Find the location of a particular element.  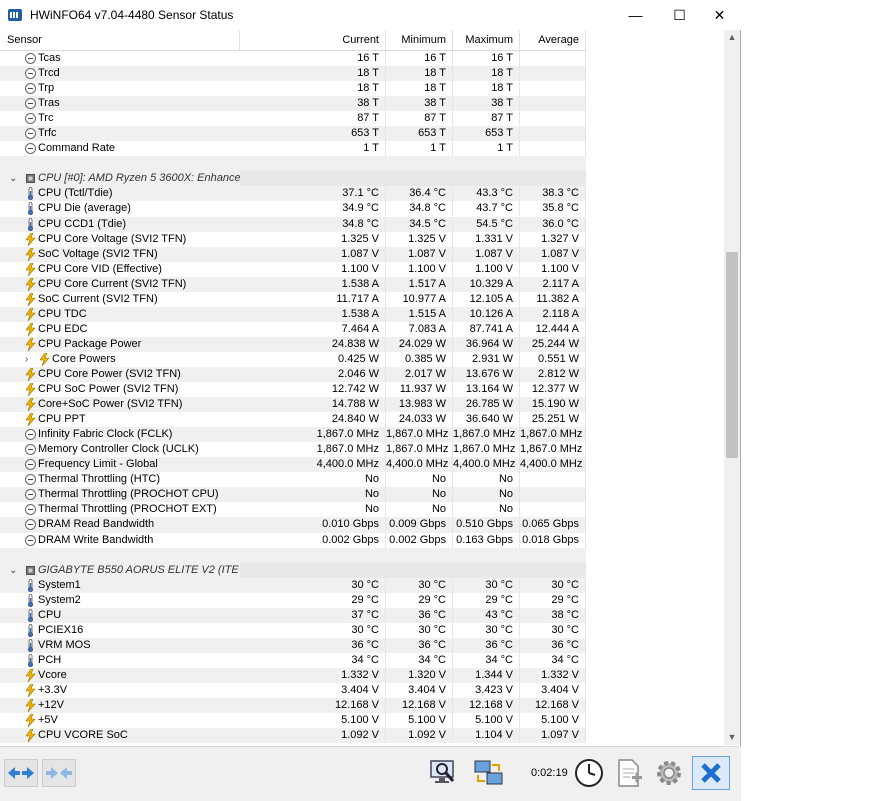

current-value: 1.092 V is located at coordinates (313, 736).